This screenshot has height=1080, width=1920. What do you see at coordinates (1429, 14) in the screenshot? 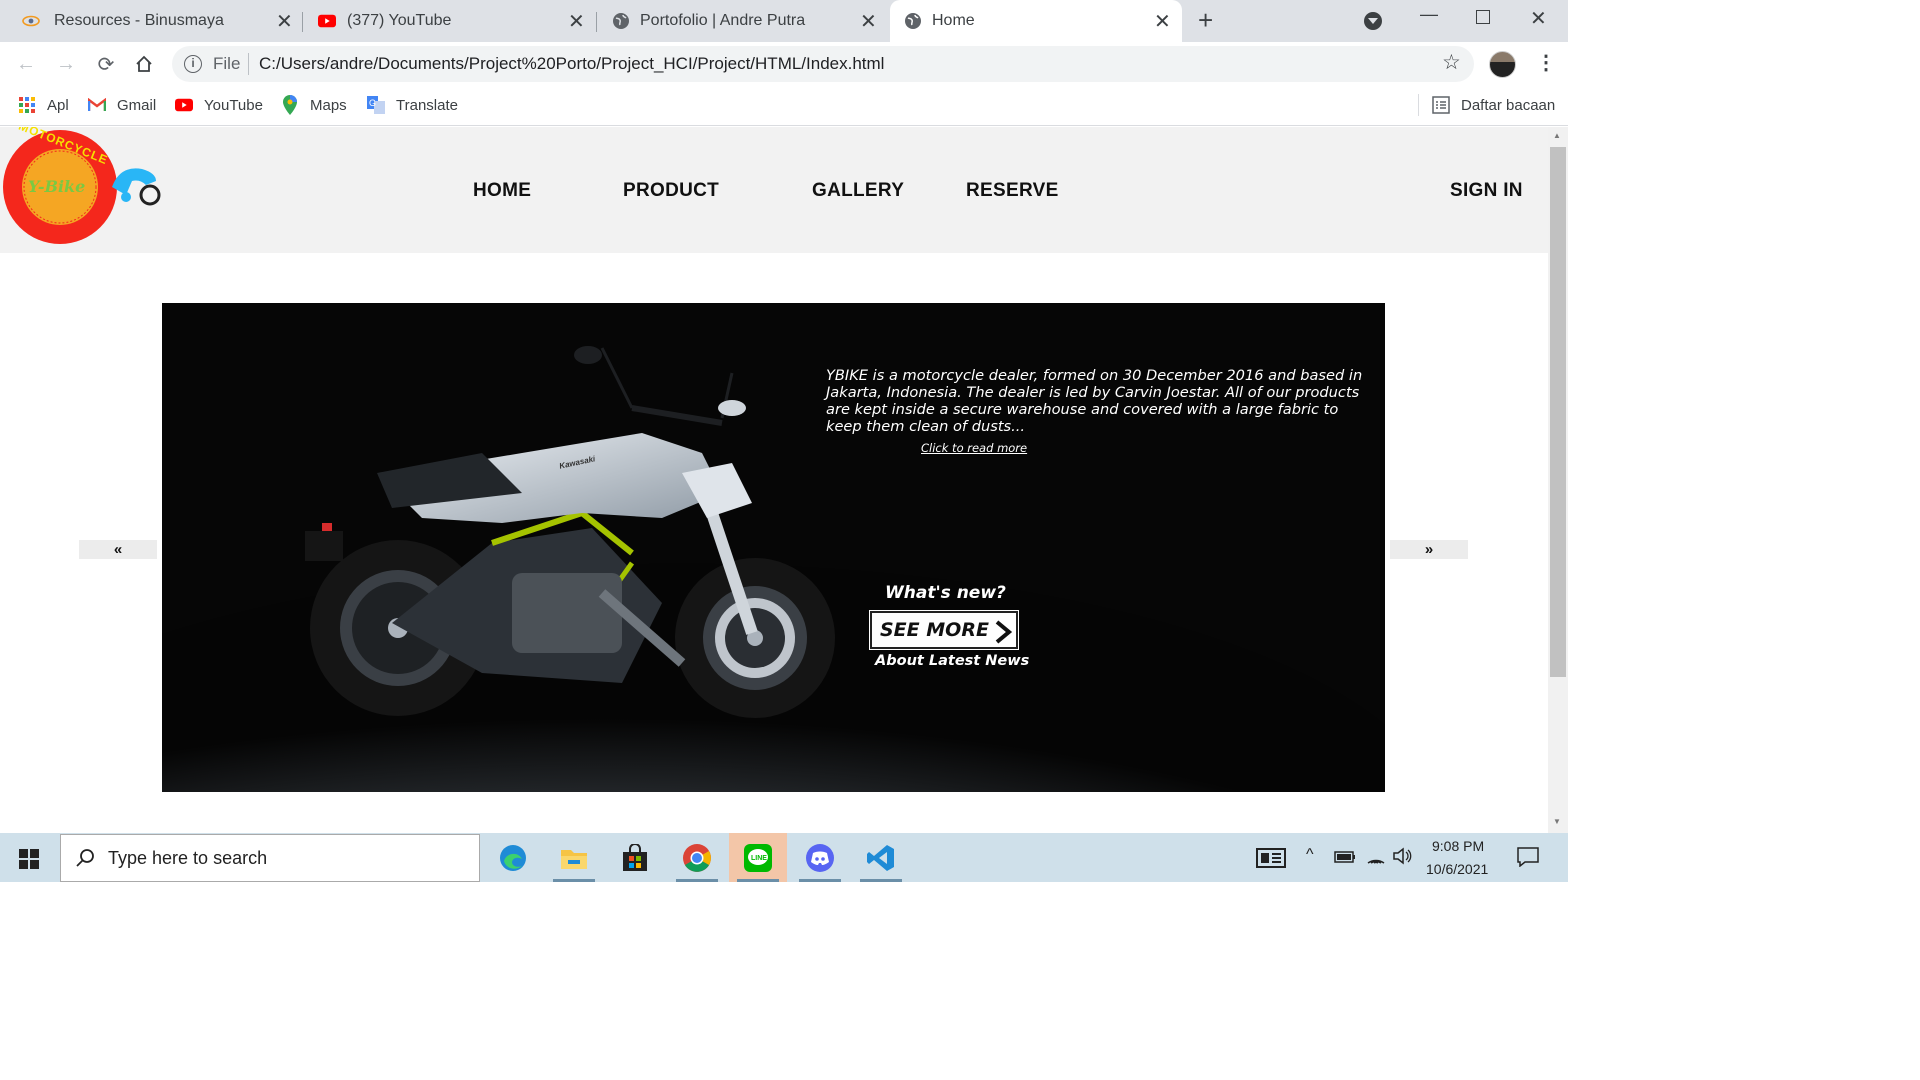
I see `minimize-icon: —` at bounding box center [1429, 14].